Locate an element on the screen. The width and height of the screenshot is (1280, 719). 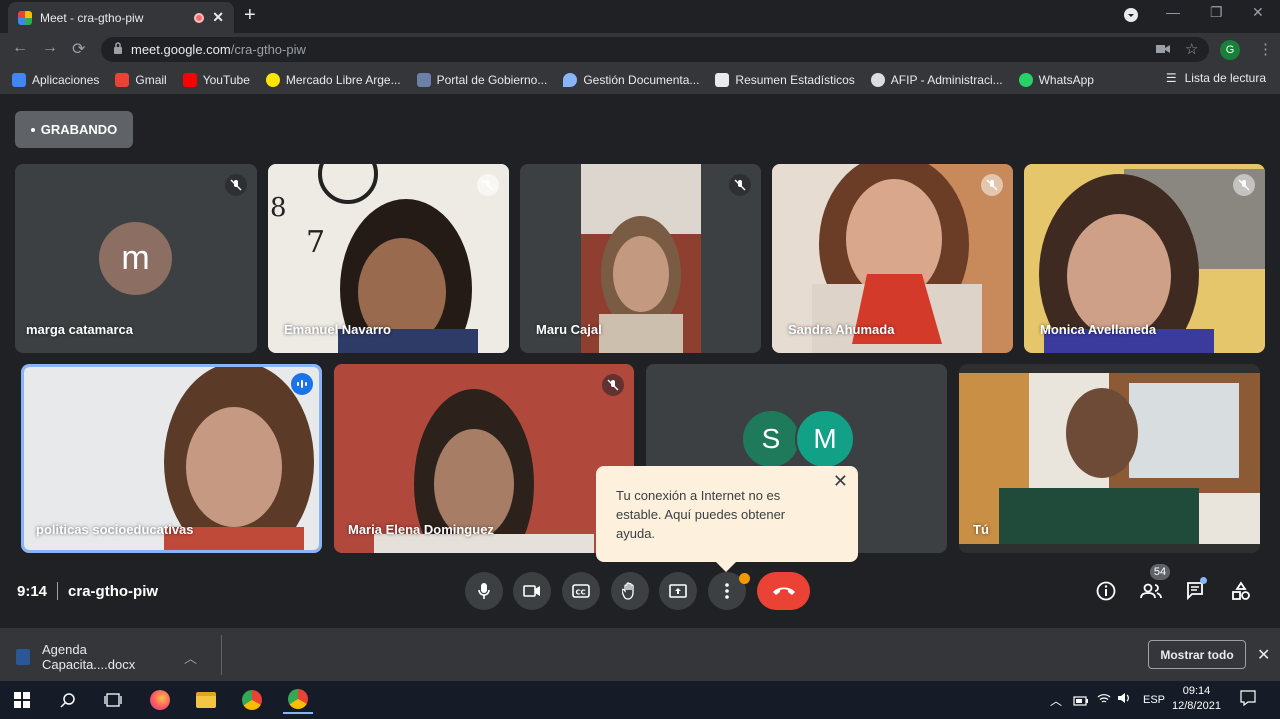
firefox-icon is located at coordinates (160, 700).